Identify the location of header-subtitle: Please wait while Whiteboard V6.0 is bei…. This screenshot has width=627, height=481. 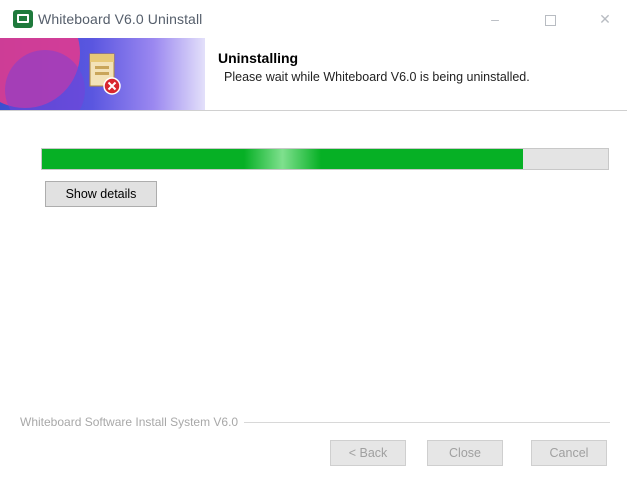
(377, 77).